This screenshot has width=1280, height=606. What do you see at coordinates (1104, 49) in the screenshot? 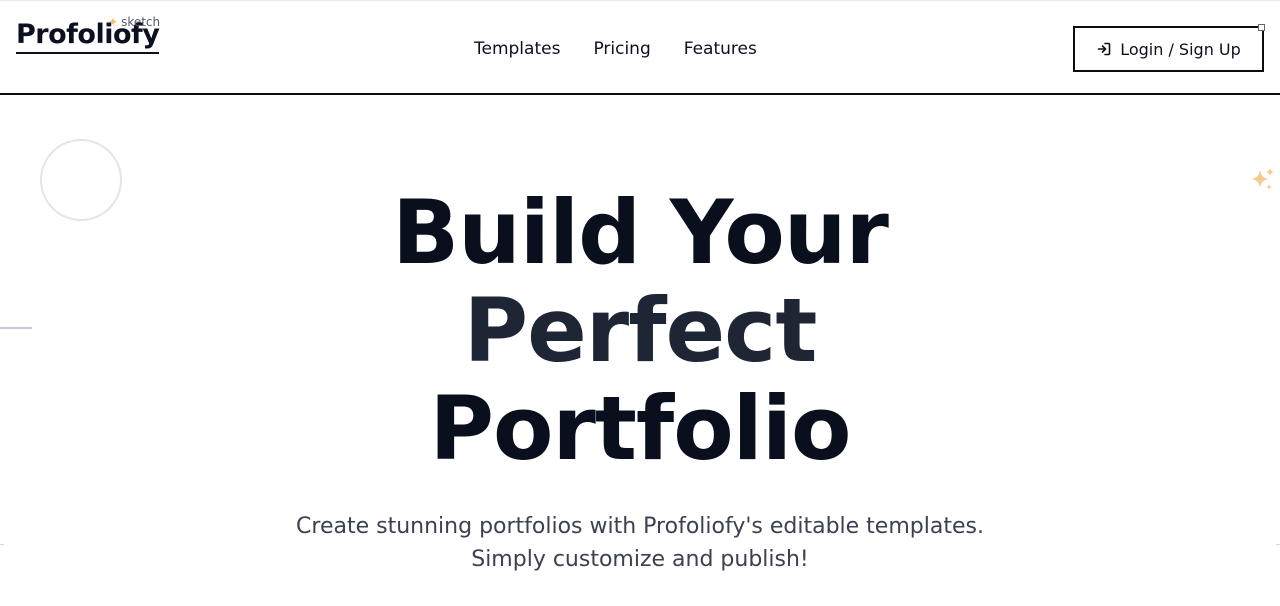
I see `login-arrow-icon` at bounding box center [1104, 49].